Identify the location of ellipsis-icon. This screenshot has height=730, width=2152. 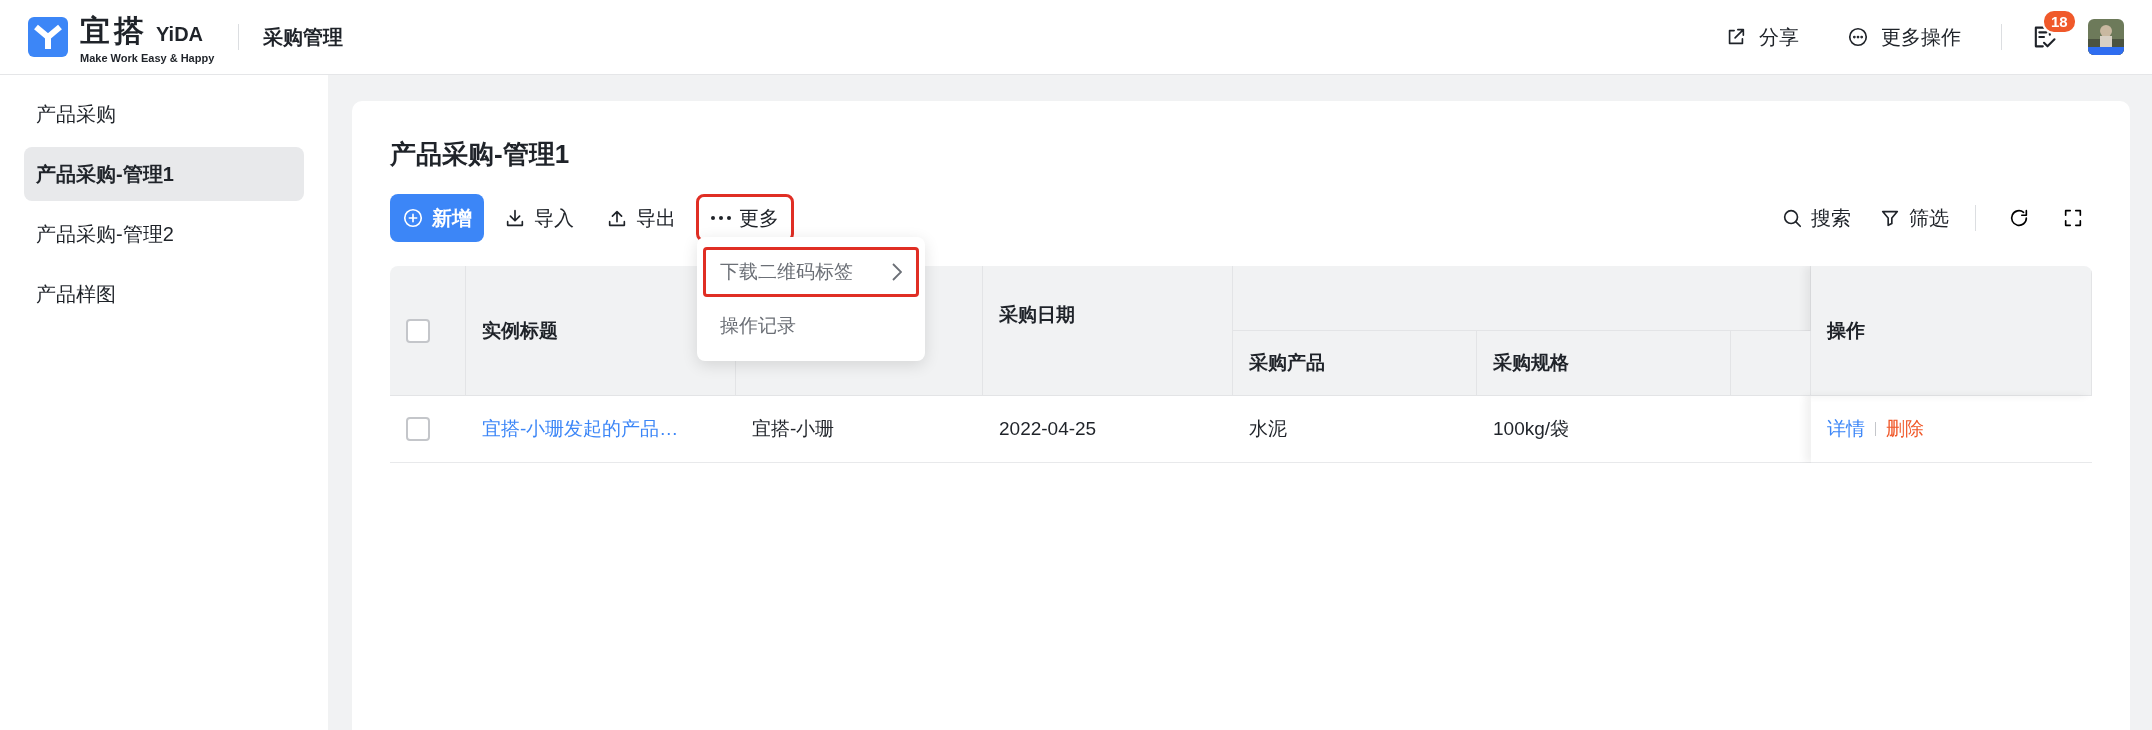
(721, 218).